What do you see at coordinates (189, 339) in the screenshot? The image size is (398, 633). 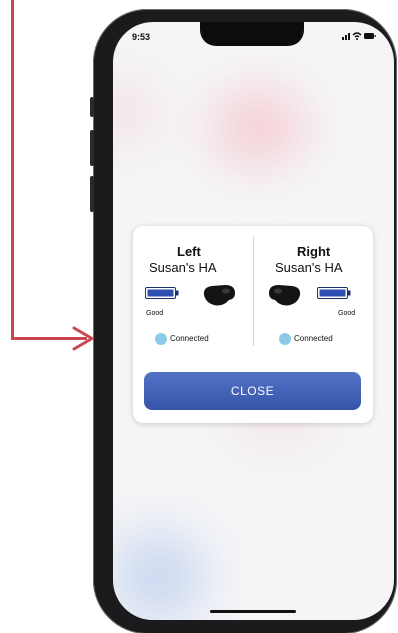 I see `left-connection-label: Connected` at bounding box center [189, 339].